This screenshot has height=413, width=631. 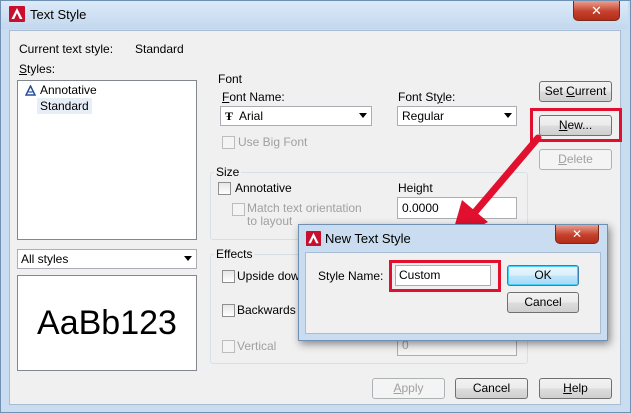 What do you see at coordinates (427, 97) in the screenshot?
I see `font-style-label: Font Style:` at bounding box center [427, 97].